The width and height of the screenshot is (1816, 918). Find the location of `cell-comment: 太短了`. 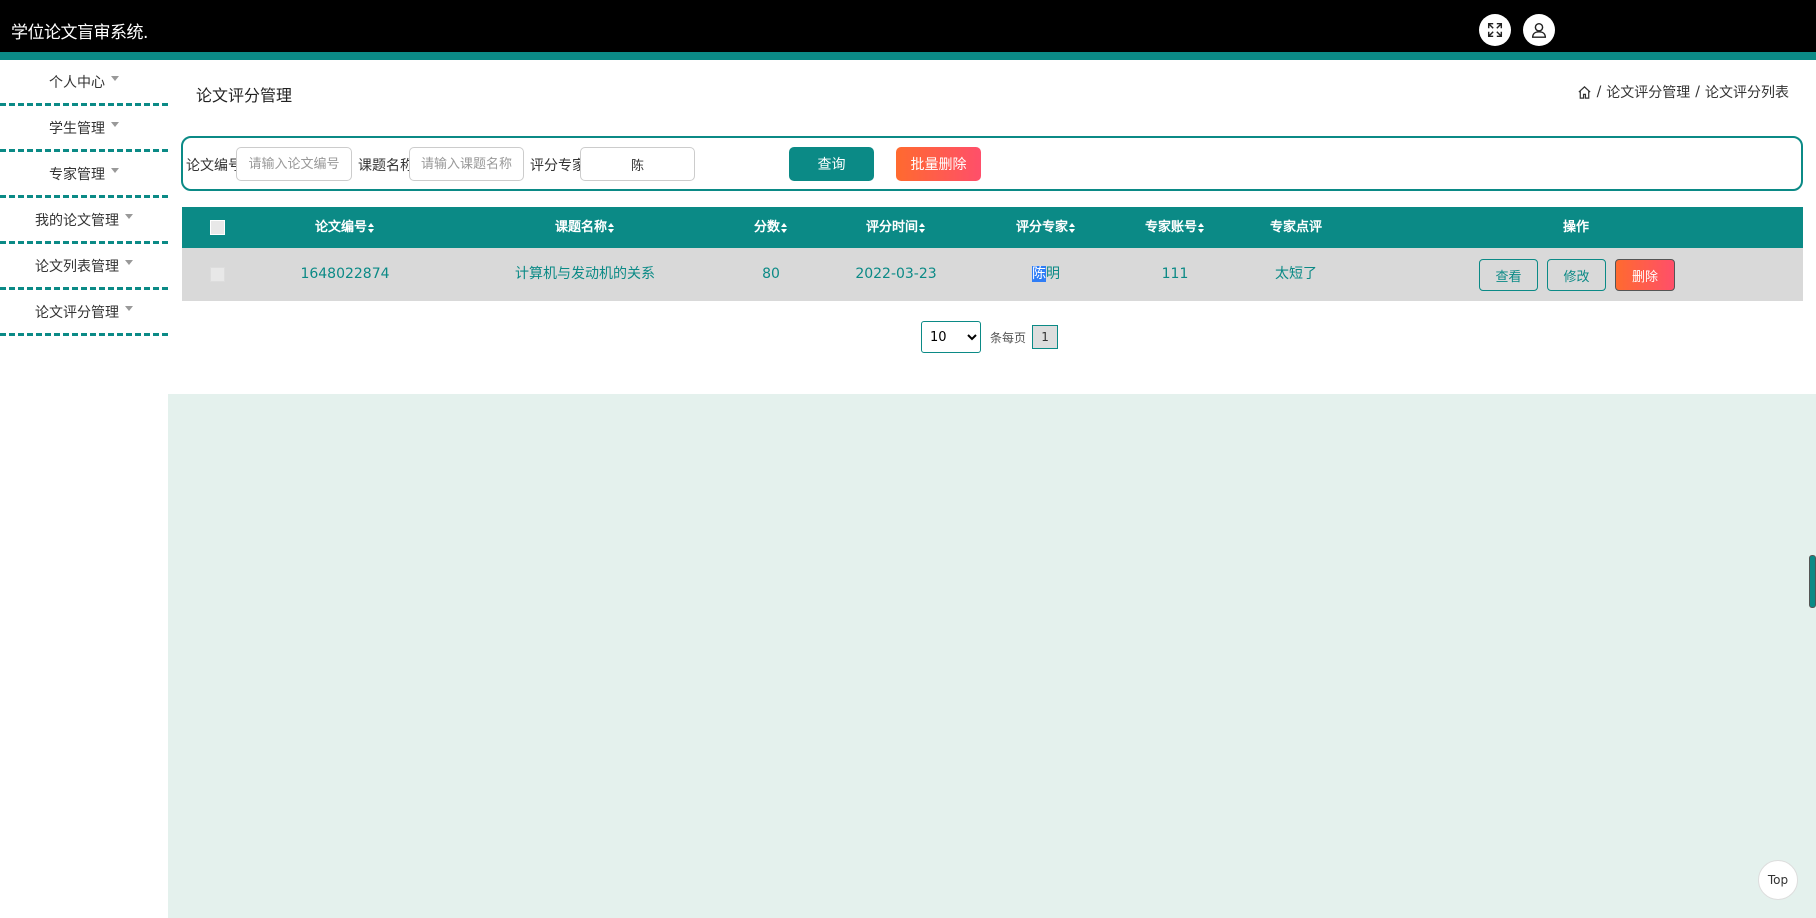

cell-comment: 太短了 is located at coordinates (1296, 274).